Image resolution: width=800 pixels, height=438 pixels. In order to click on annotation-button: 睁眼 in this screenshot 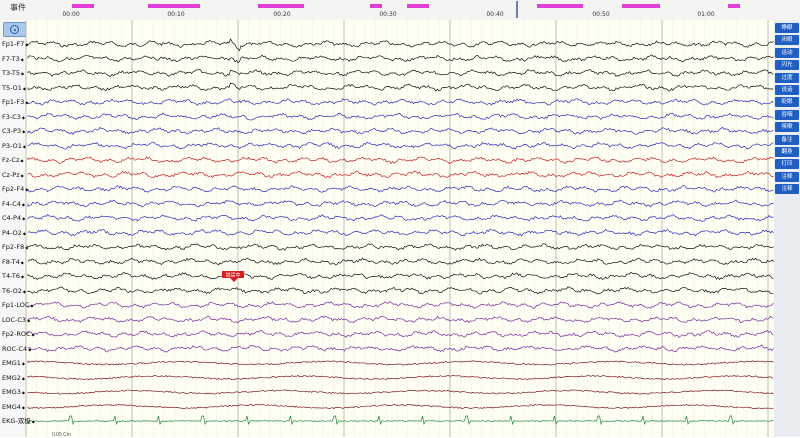, I will do `click(787, 28)`.